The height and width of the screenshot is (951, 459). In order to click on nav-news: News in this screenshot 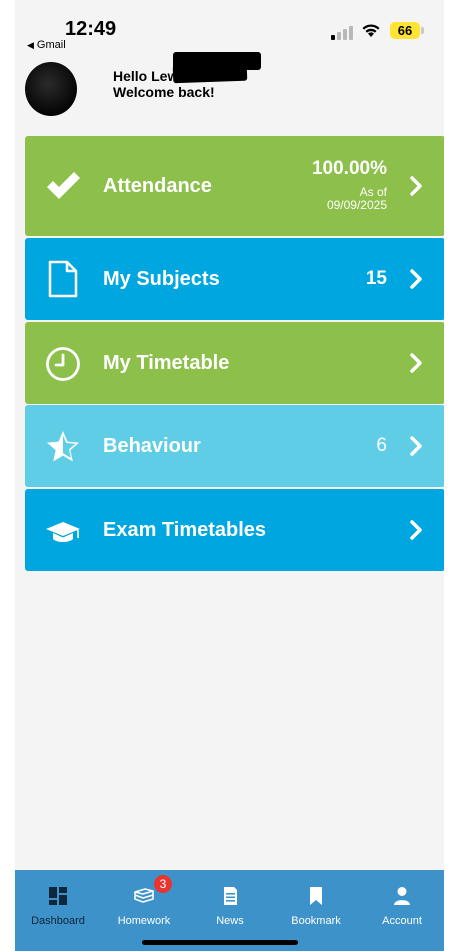, I will do `click(230, 900)`.